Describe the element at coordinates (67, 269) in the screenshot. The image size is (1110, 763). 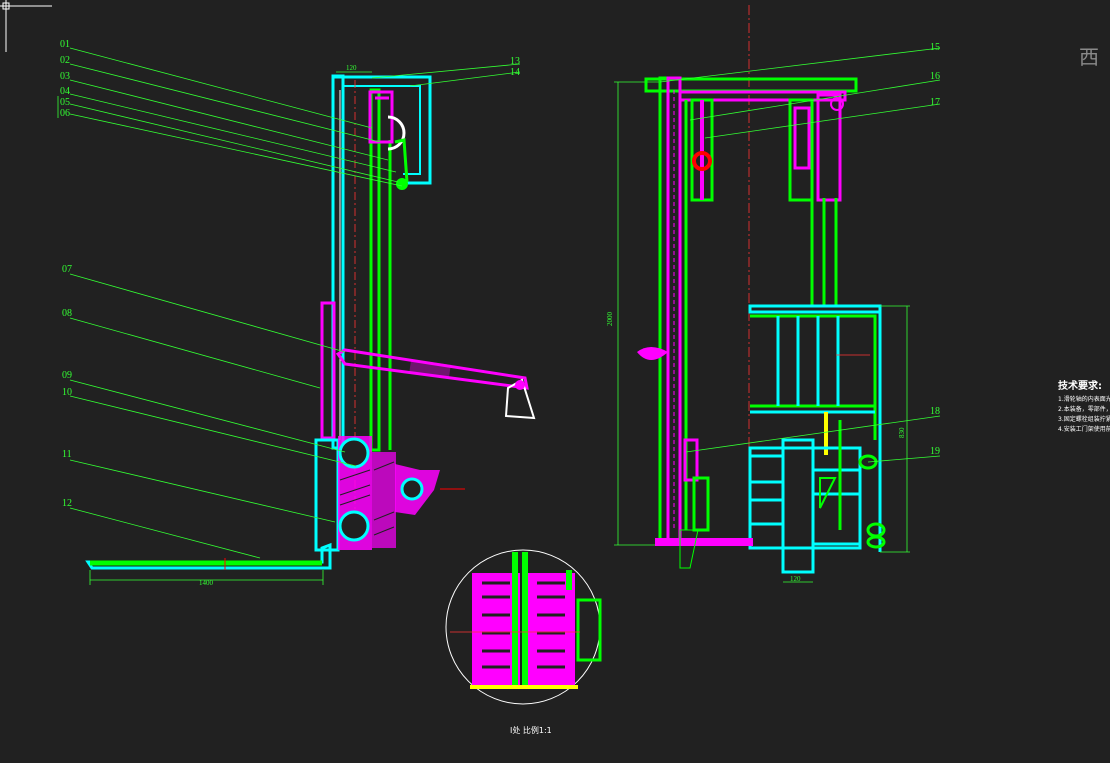
I see `callout-07: 07` at that location.